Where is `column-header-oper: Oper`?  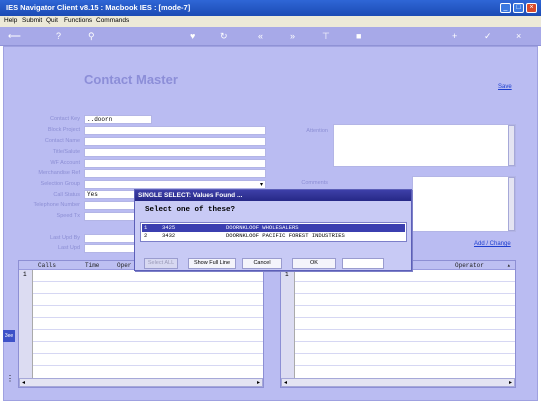
column-header-oper: Oper is located at coordinates (124, 265).